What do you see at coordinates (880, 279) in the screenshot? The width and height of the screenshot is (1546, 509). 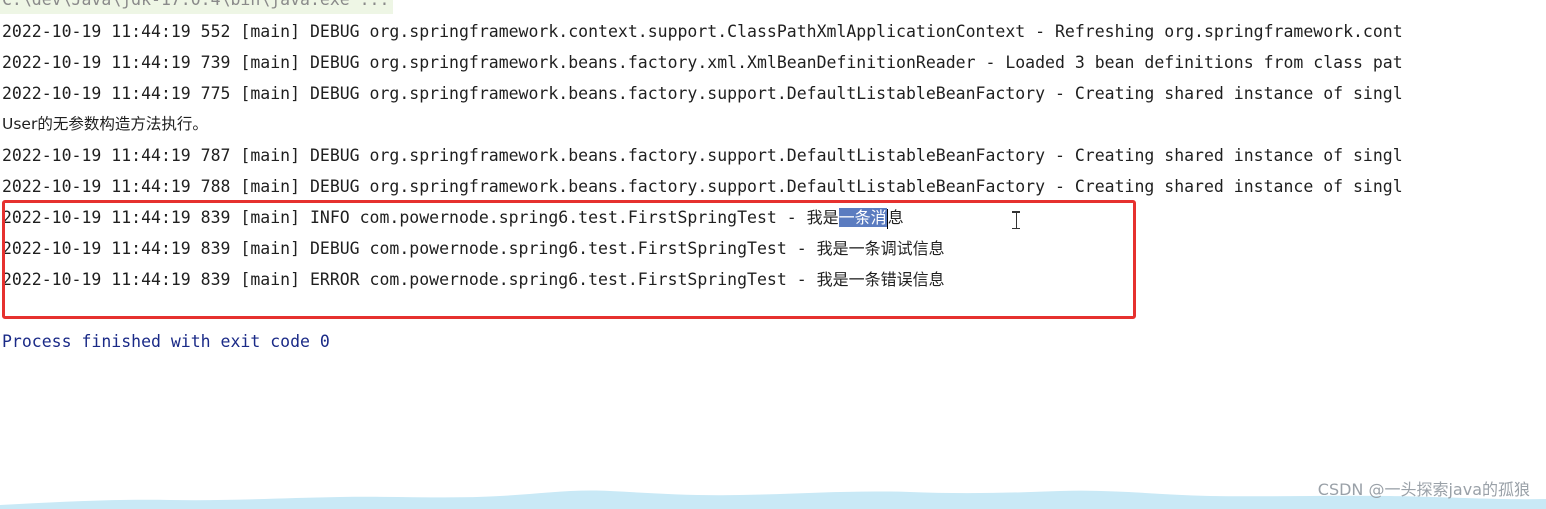 I see `log-message: 我是一条错误信息` at bounding box center [880, 279].